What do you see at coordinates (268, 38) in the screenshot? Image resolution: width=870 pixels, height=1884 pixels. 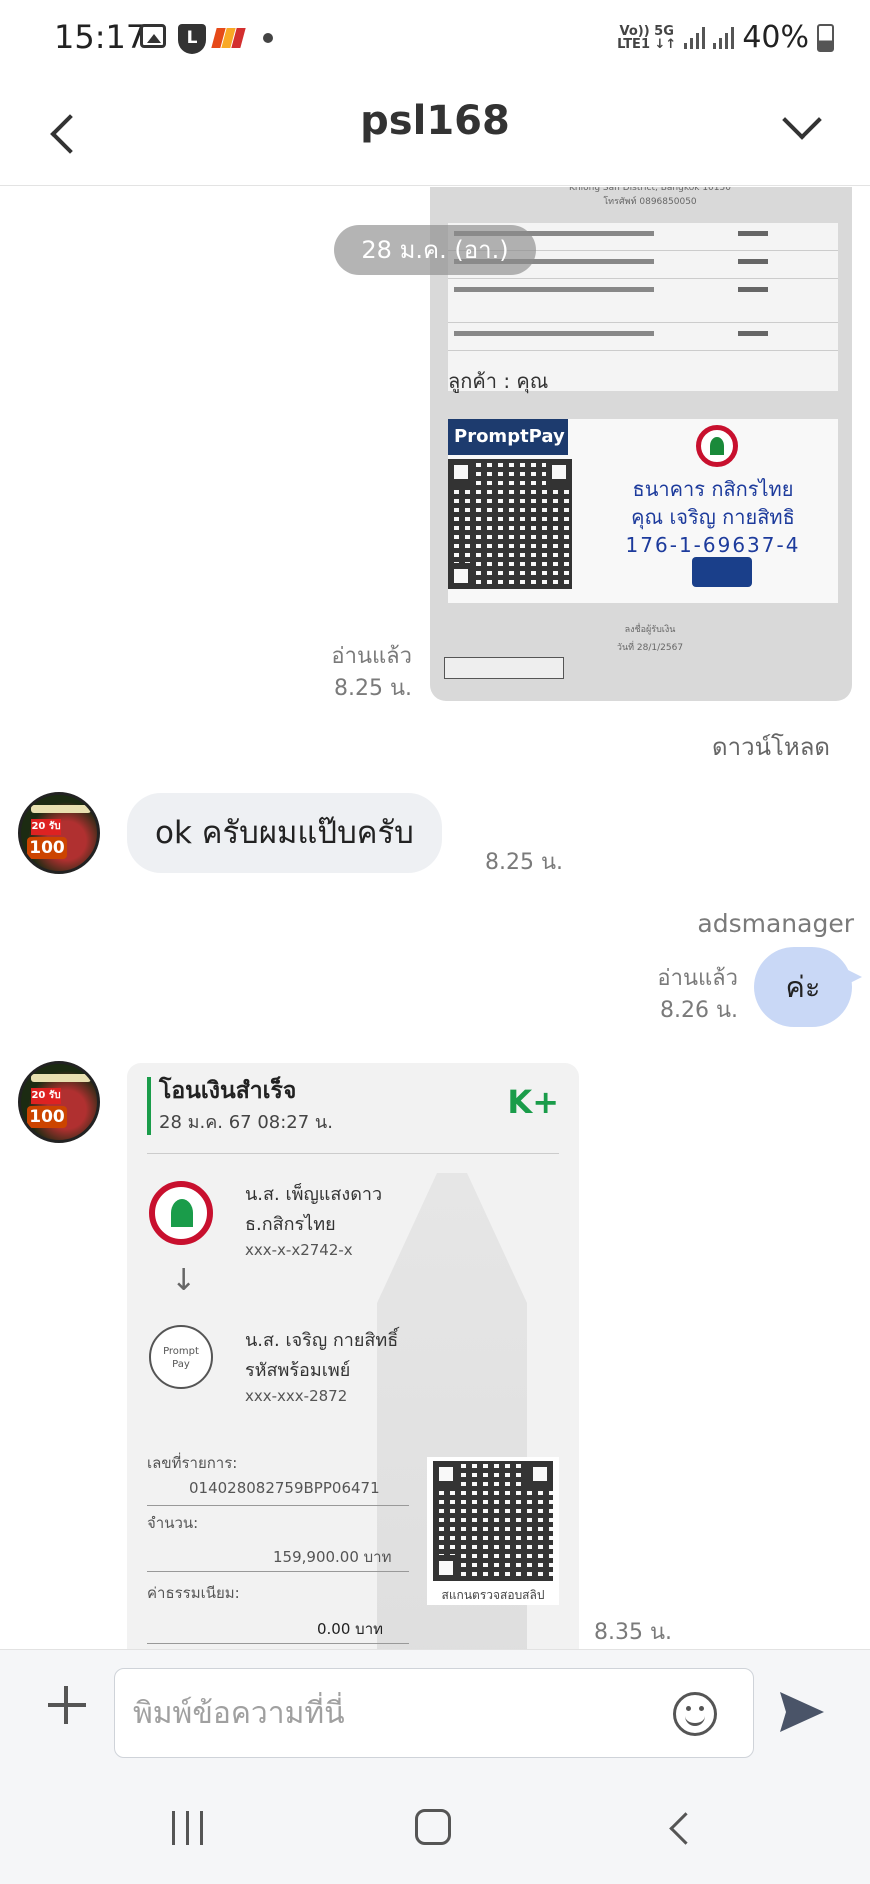 I see `dot-icon` at bounding box center [268, 38].